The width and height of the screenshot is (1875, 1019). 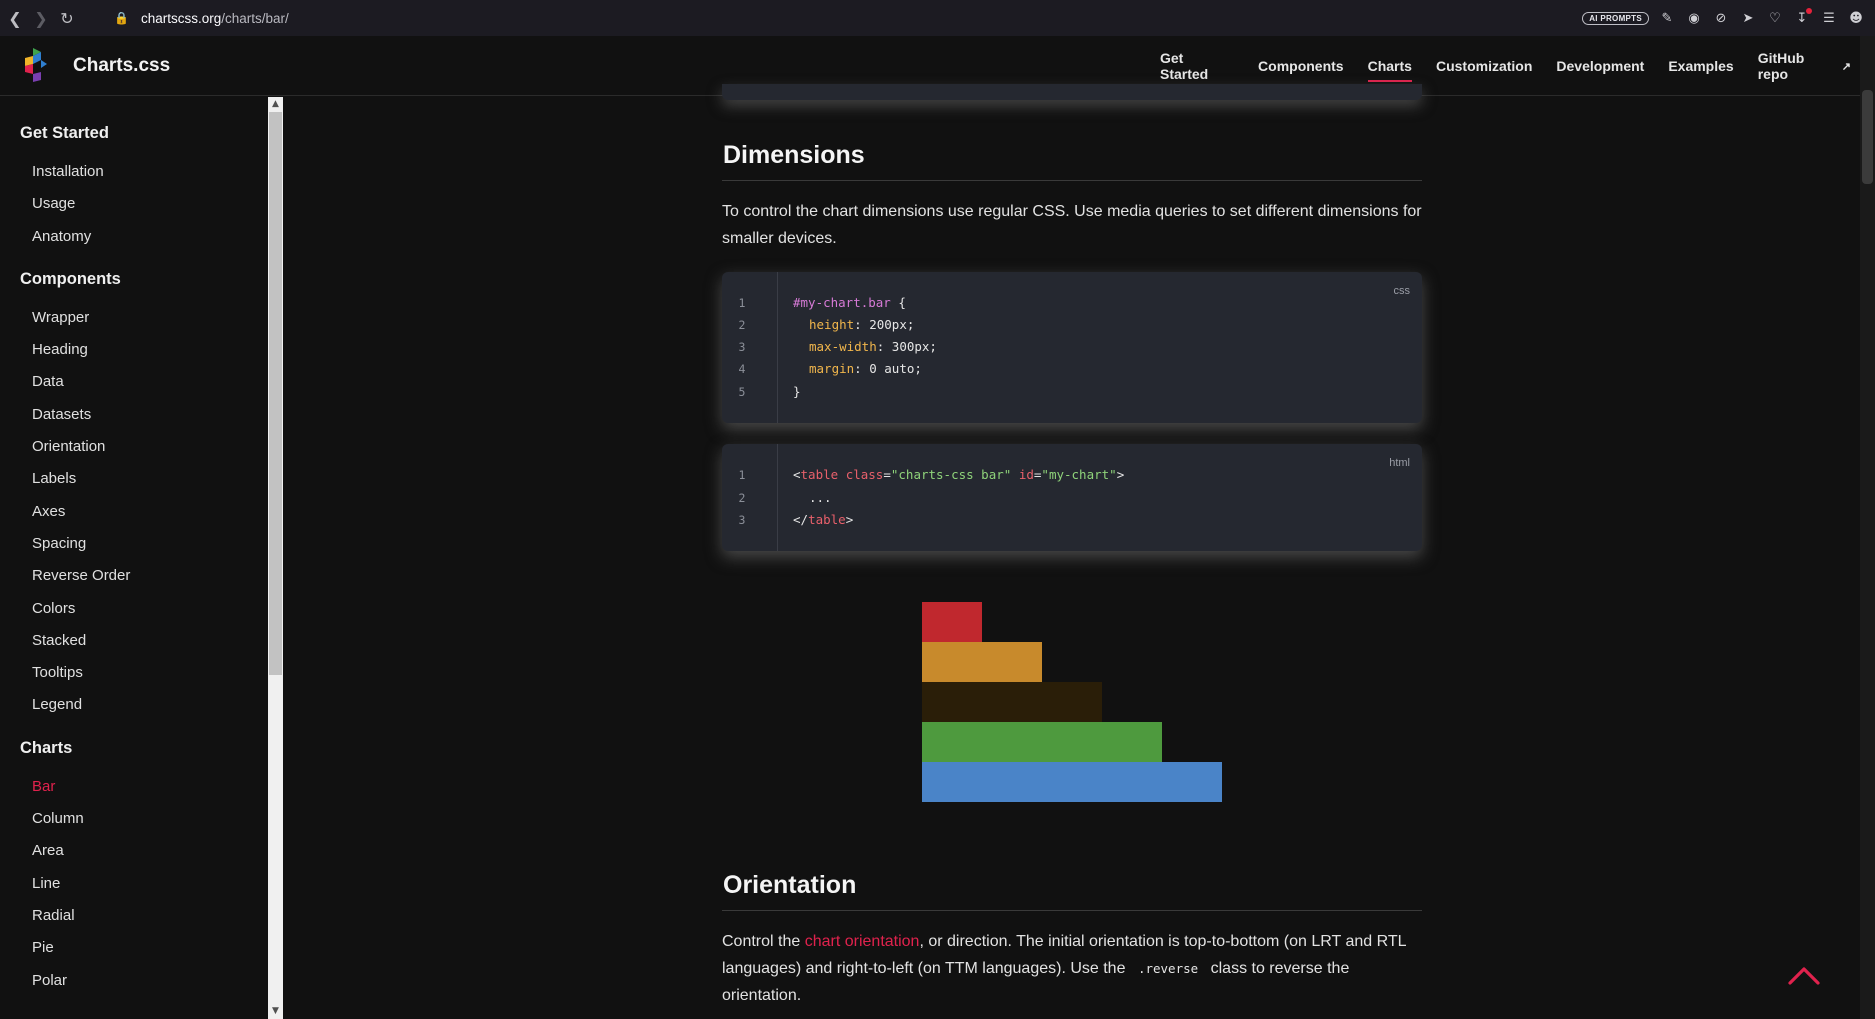 I want to click on orientation-text: Control the, so click(x=763, y=941).